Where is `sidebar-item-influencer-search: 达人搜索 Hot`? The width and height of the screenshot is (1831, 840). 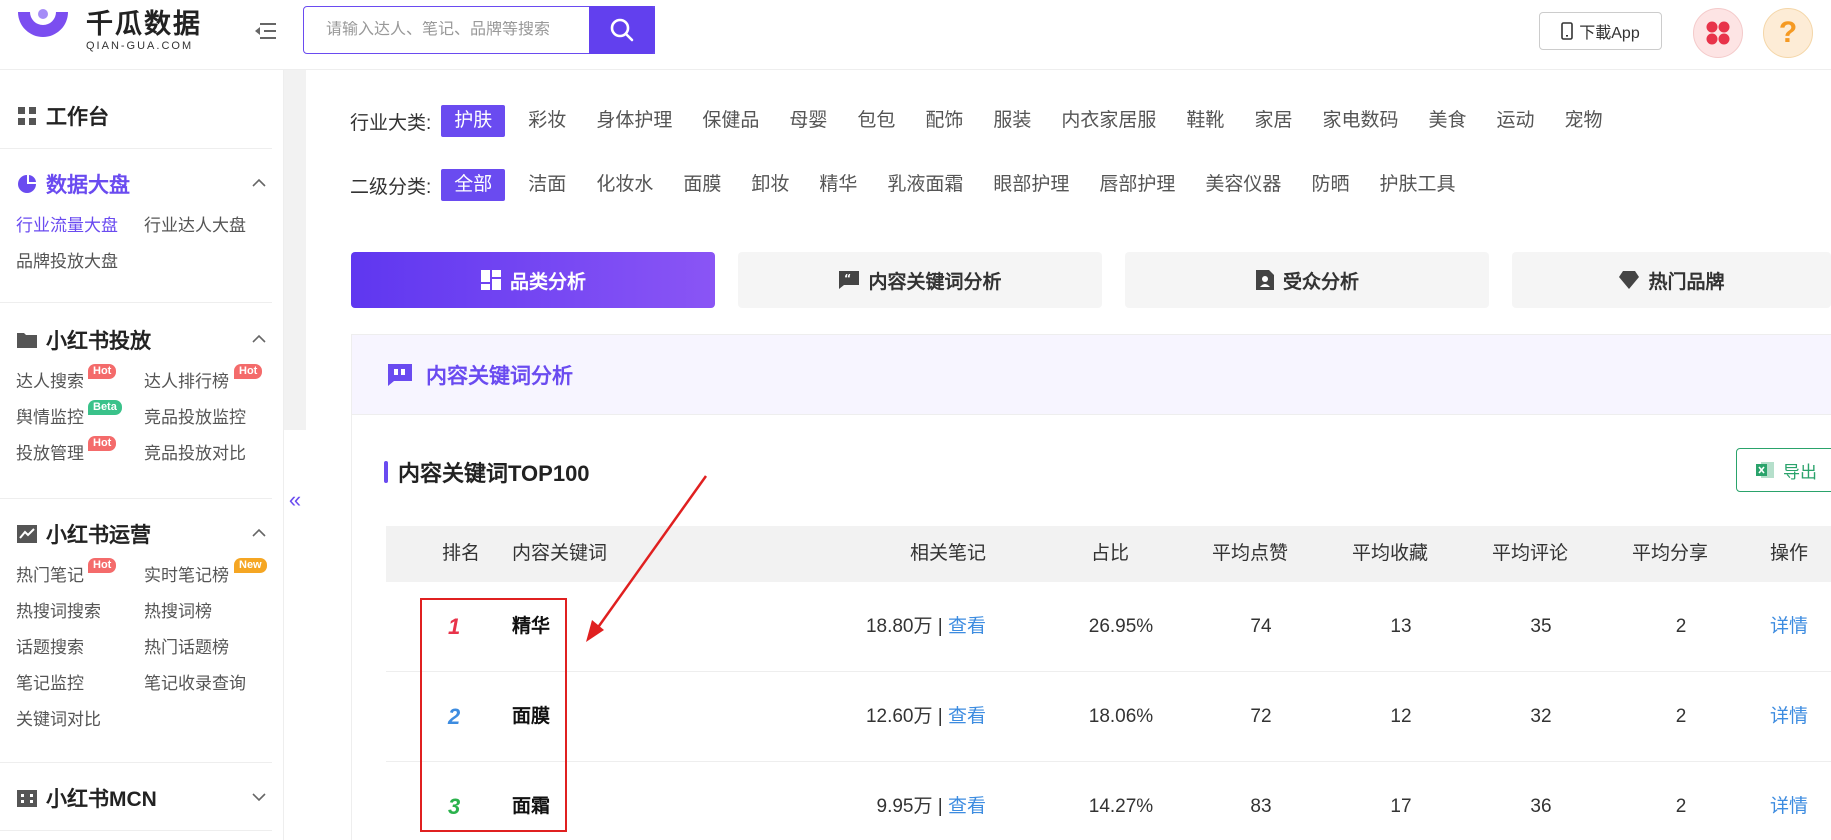 sidebar-item-influencer-search: 达人搜索 Hot is located at coordinates (80, 380).